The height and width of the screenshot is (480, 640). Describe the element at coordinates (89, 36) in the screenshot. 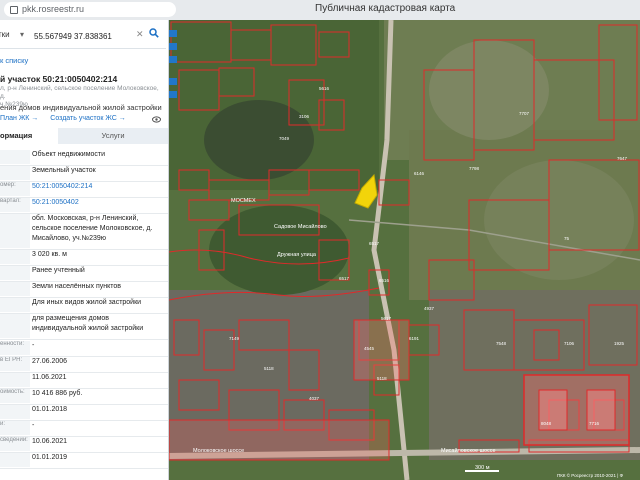

I see `search-input` at that location.